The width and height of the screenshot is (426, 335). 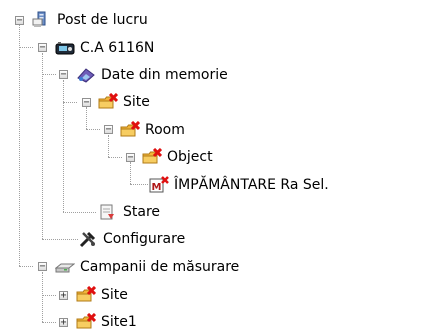 I want to click on collapse-toggle-object: −, so click(x=130, y=158).